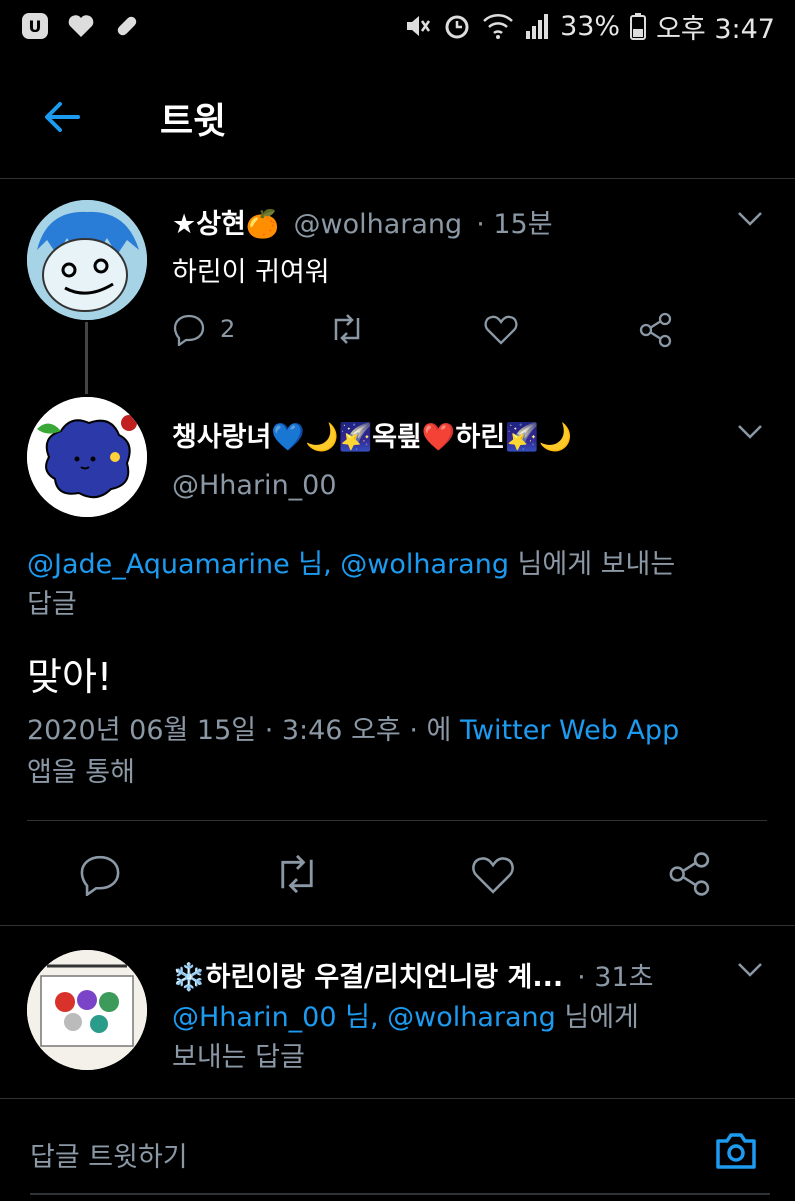  Describe the element at coordinates (498, 26) in the screenshot. I see `wifi-icon` at that location.